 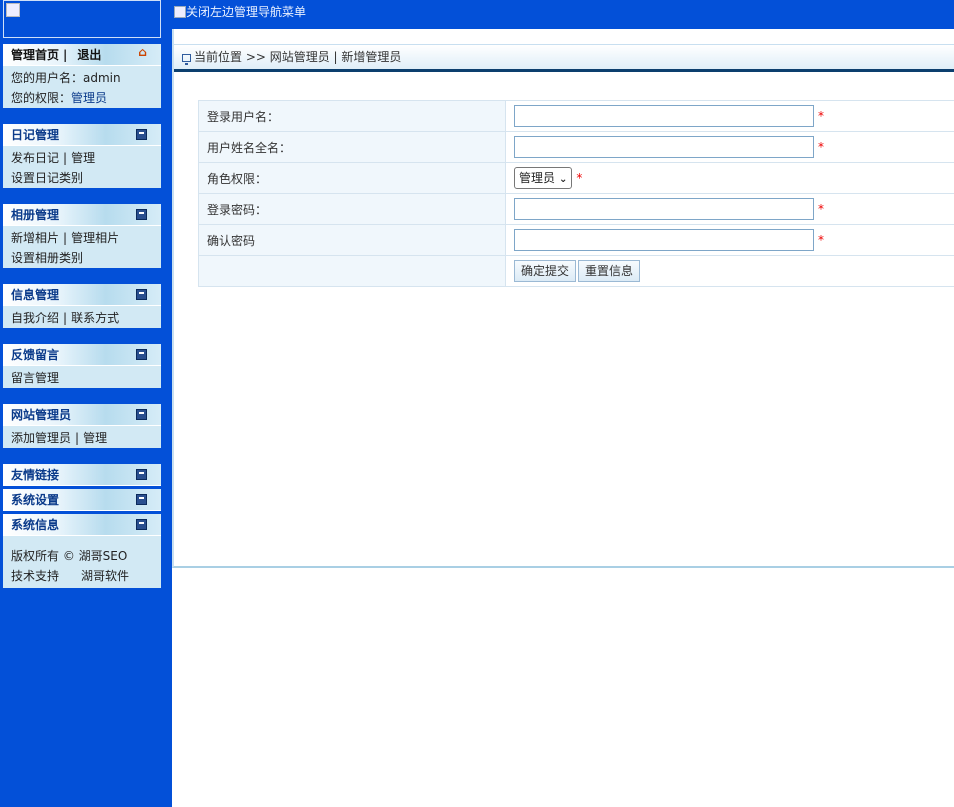 I want to click on panel-sysinfo-body: 版权所有 © 湖哥SEO 技术支持 湖哥软件, so click(x=82, y=561).